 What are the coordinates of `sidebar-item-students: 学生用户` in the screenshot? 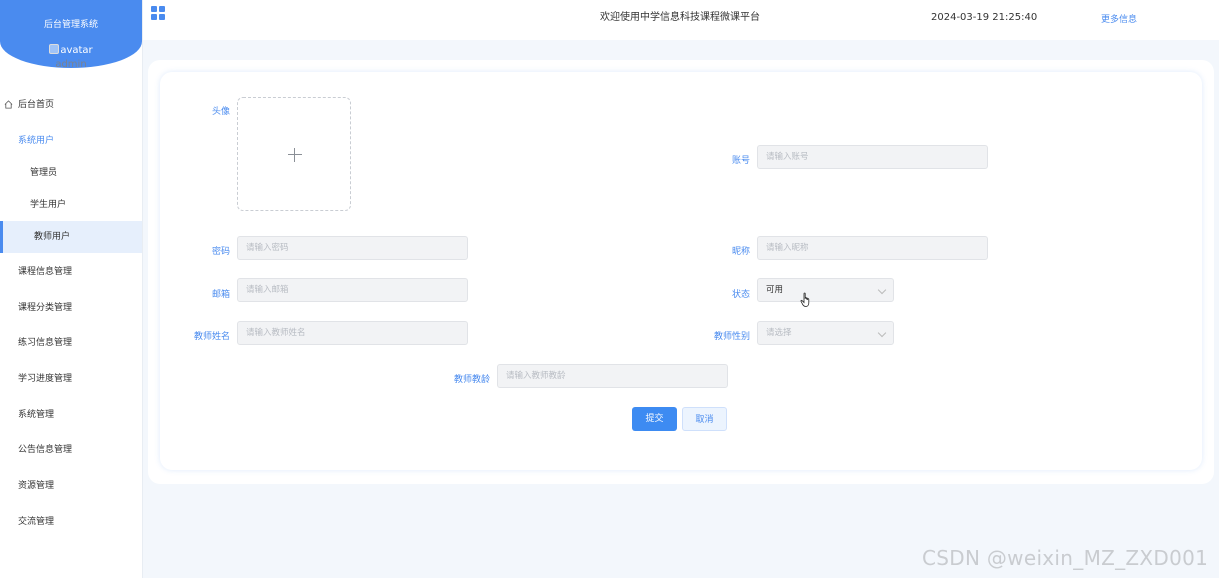 It's located at (71, 205).